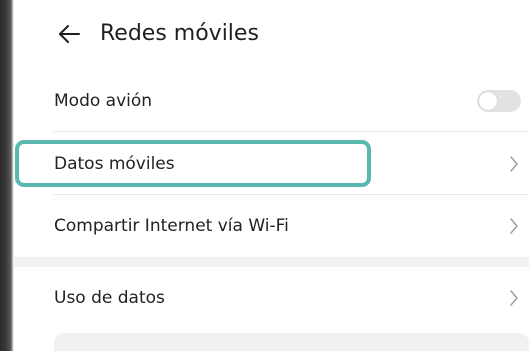 This screenshot has width=529, height=351. Describe the element at coordinates (109, 298) in the screenshot. I see `data-usage-label: Uso de datos` at that location.